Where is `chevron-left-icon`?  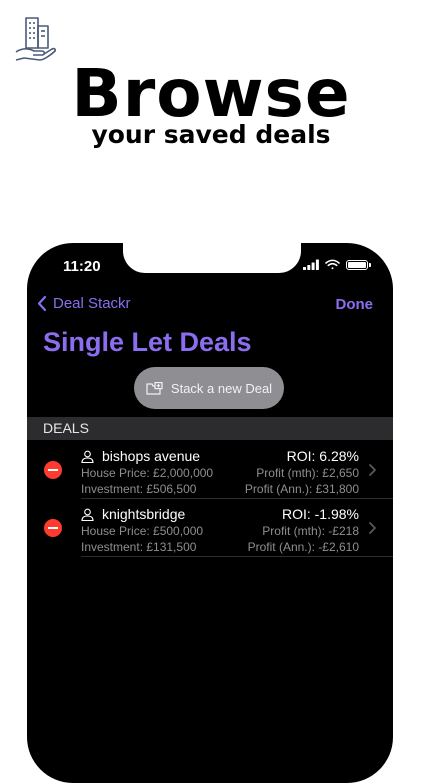 chevron-left-icon is located at coordinates (42, 303).